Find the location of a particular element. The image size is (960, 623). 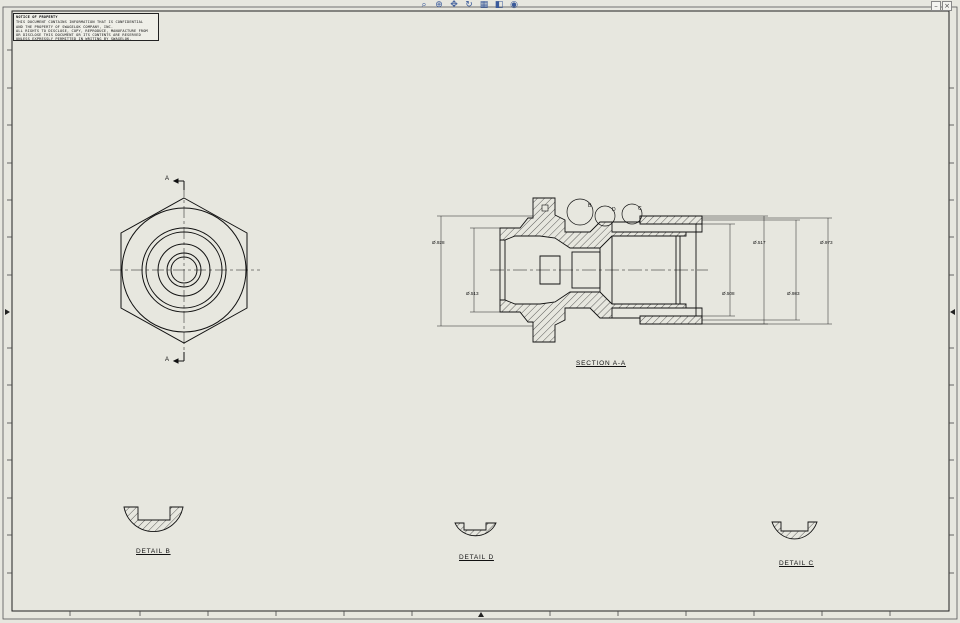

close-button: × is located at coordinates (947, 6).